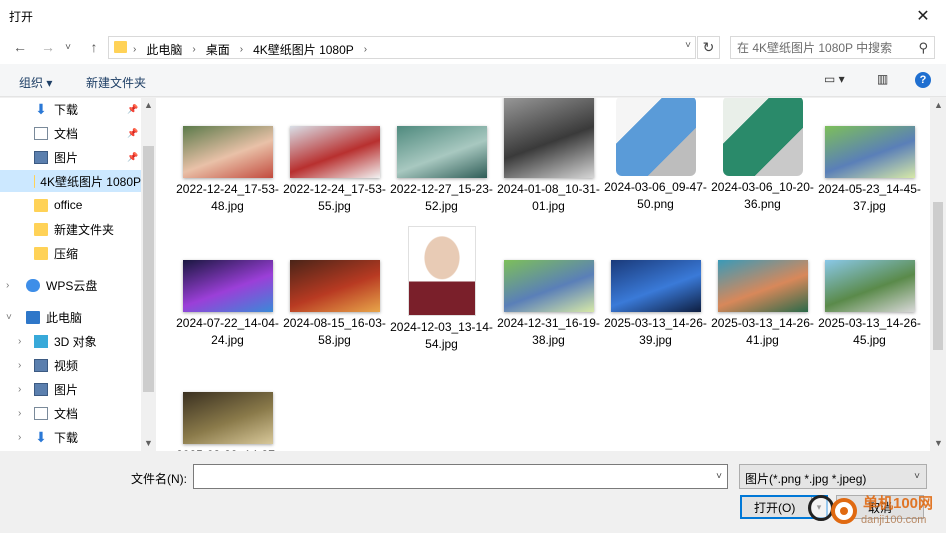  What do you see at coordinates (94, 47) in the screenshot?
I see `up-icon: ↑` at bounding box center [94, 47].